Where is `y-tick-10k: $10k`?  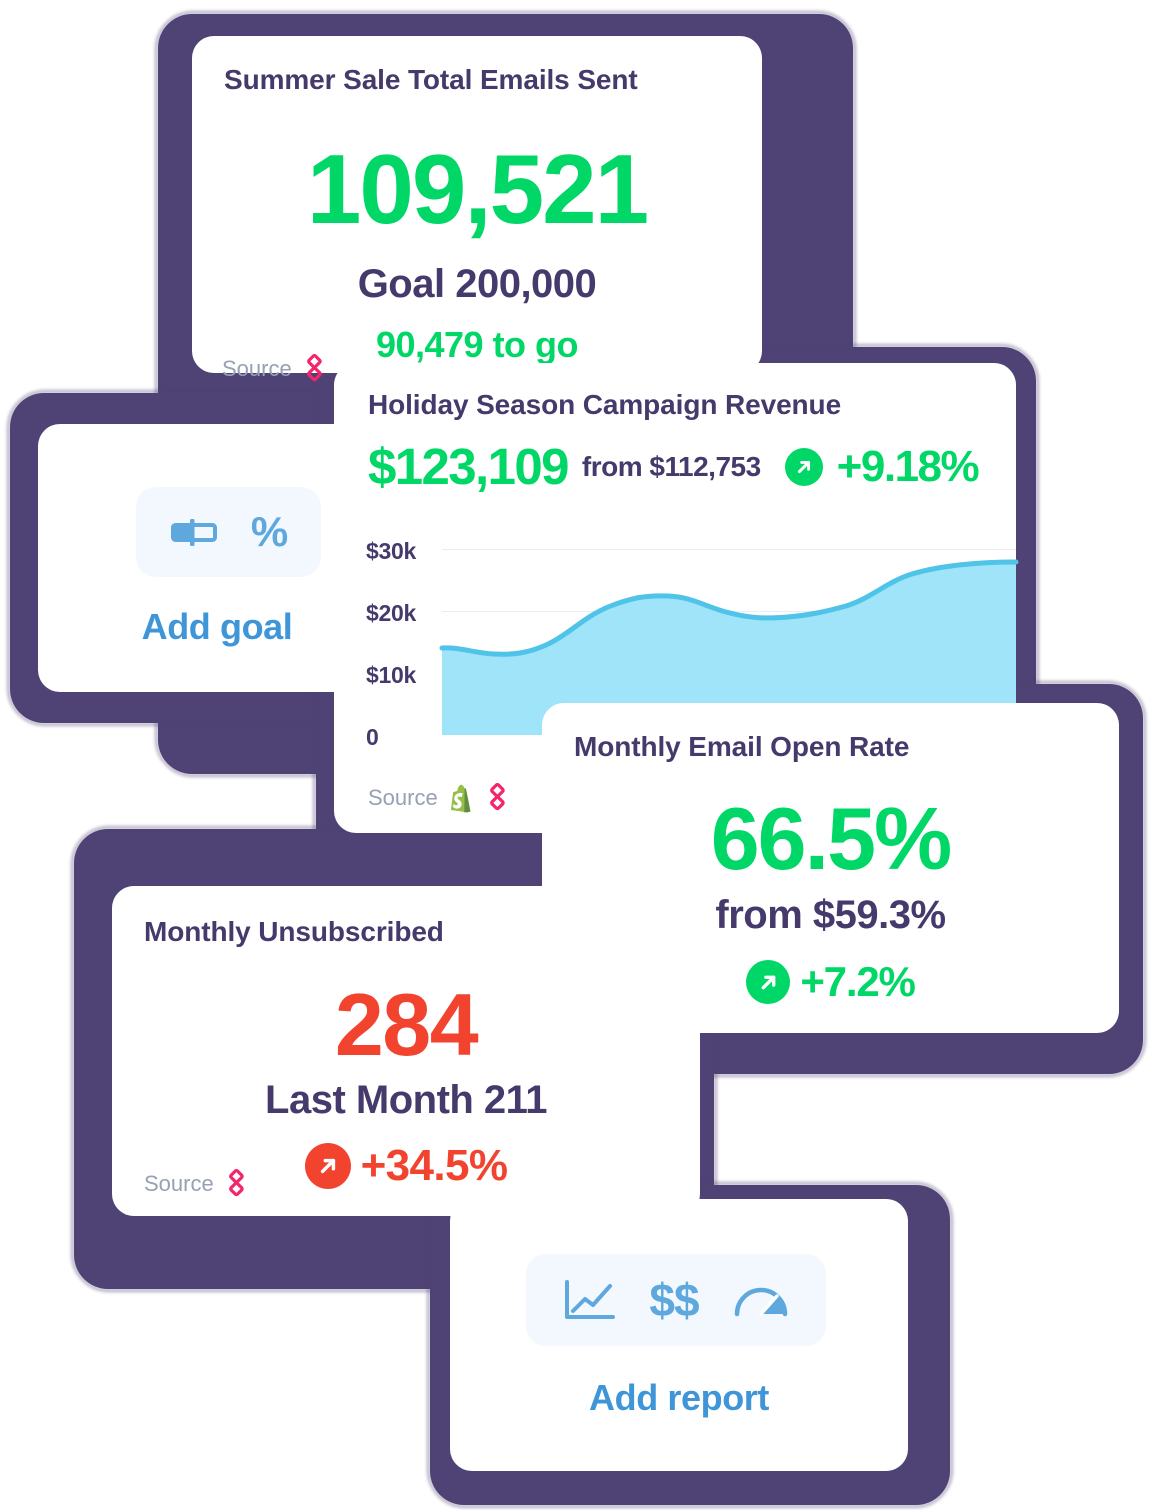 y-tick-10k: $10k is located at coordinates (391, 675).